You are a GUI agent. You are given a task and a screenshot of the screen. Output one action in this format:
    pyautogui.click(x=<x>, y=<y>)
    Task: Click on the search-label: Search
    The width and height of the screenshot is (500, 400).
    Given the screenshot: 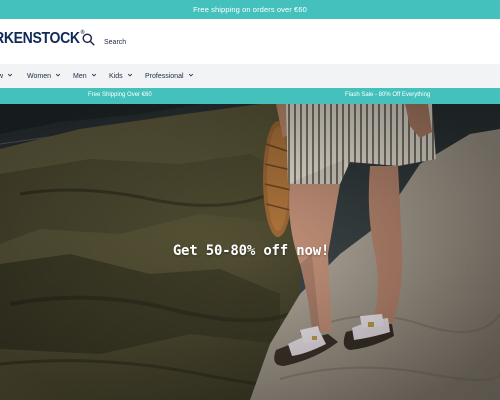 What is the action you would take?
    pyautogui.click(x=115, y=42)
    